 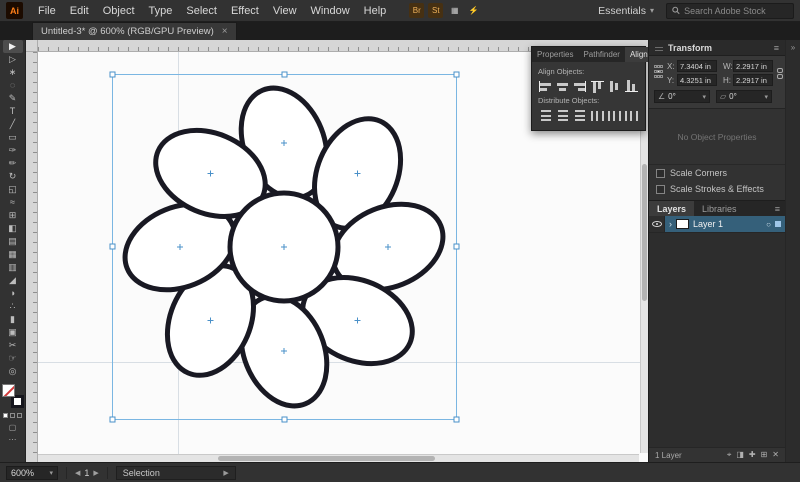 What do you see at coordinates (597, 86) in the screenshot?
I see `vertical-align-top-button` at bounding box center [597, 86].